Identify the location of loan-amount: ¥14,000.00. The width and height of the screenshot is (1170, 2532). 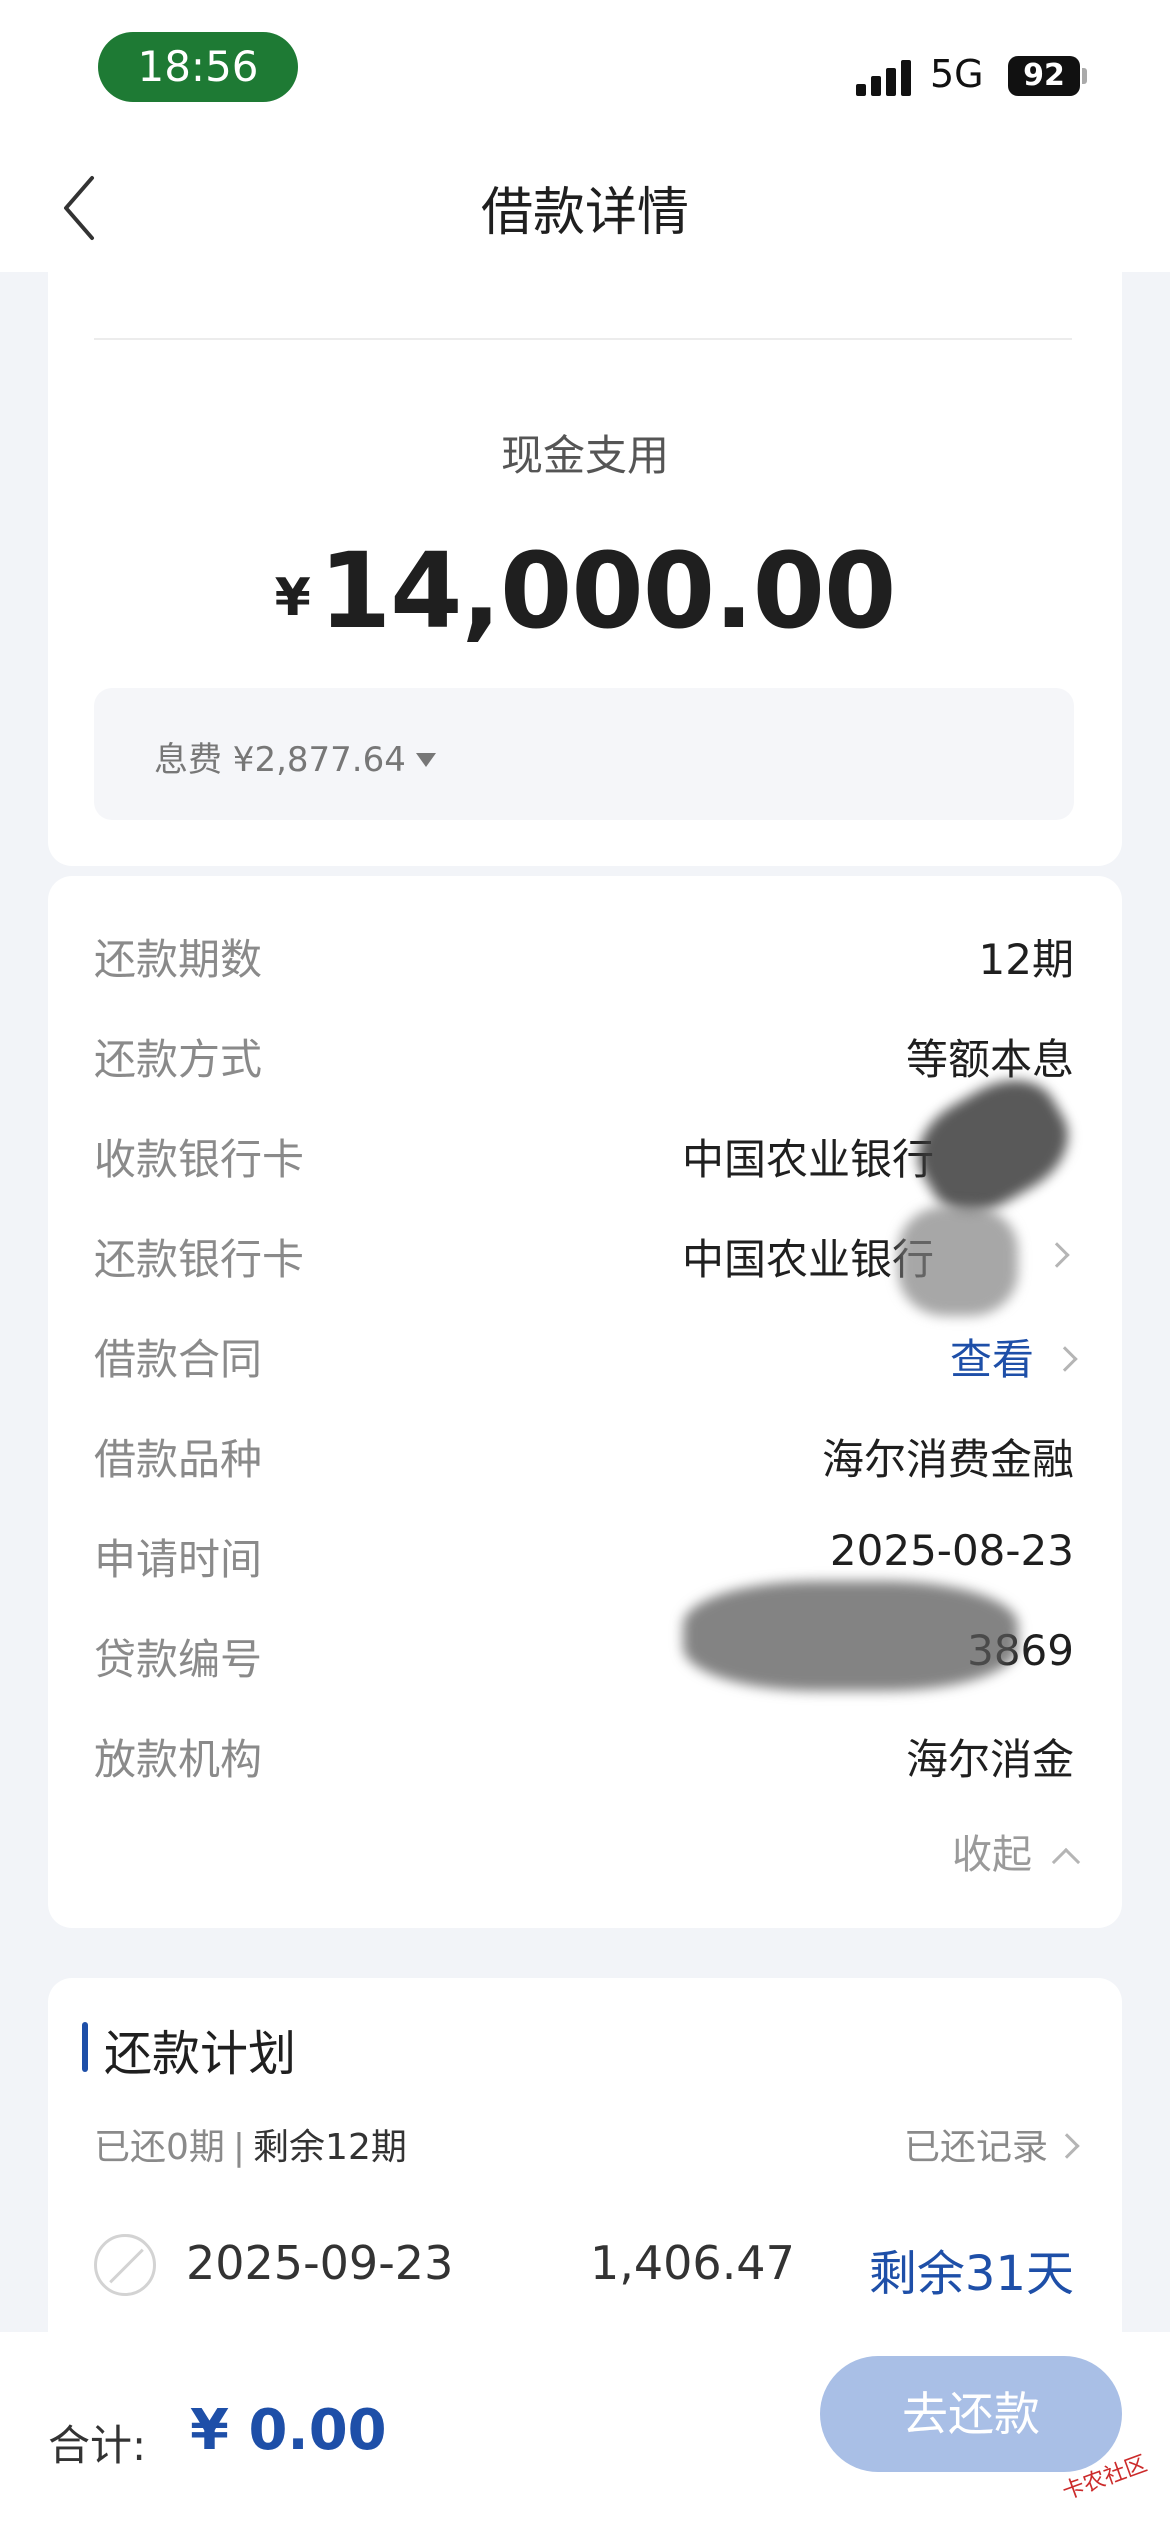
(585, 591).